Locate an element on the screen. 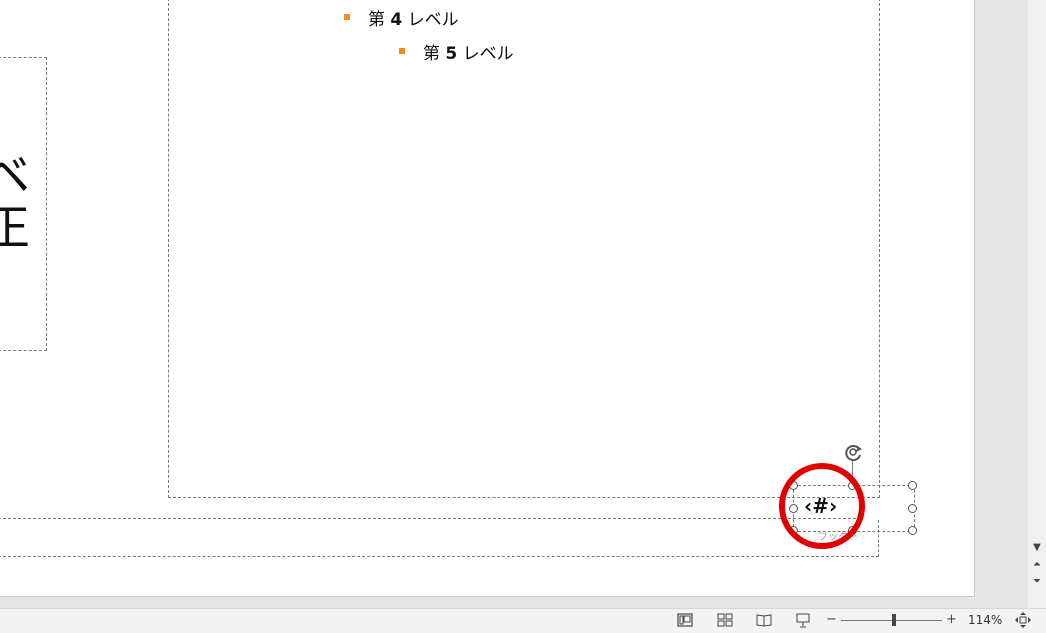  slide-sorter-icon is located at coordinates (725, 620).